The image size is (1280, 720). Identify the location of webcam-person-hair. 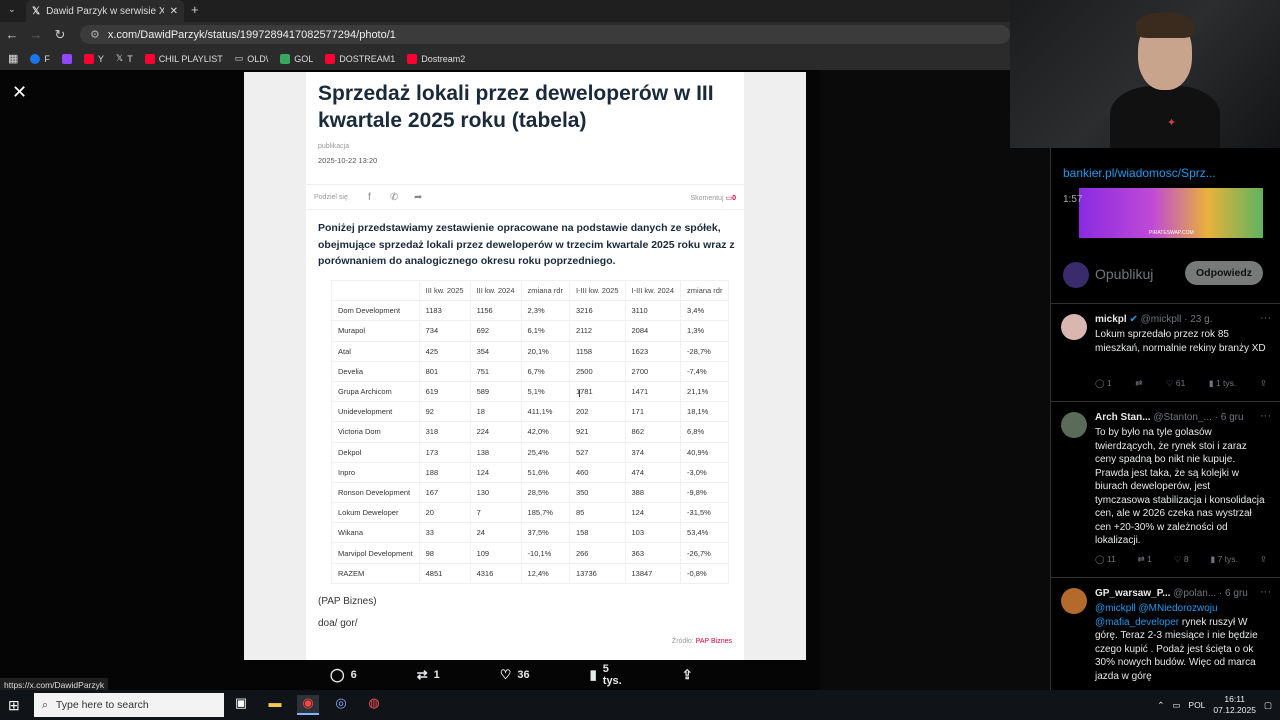
(1165, 25).